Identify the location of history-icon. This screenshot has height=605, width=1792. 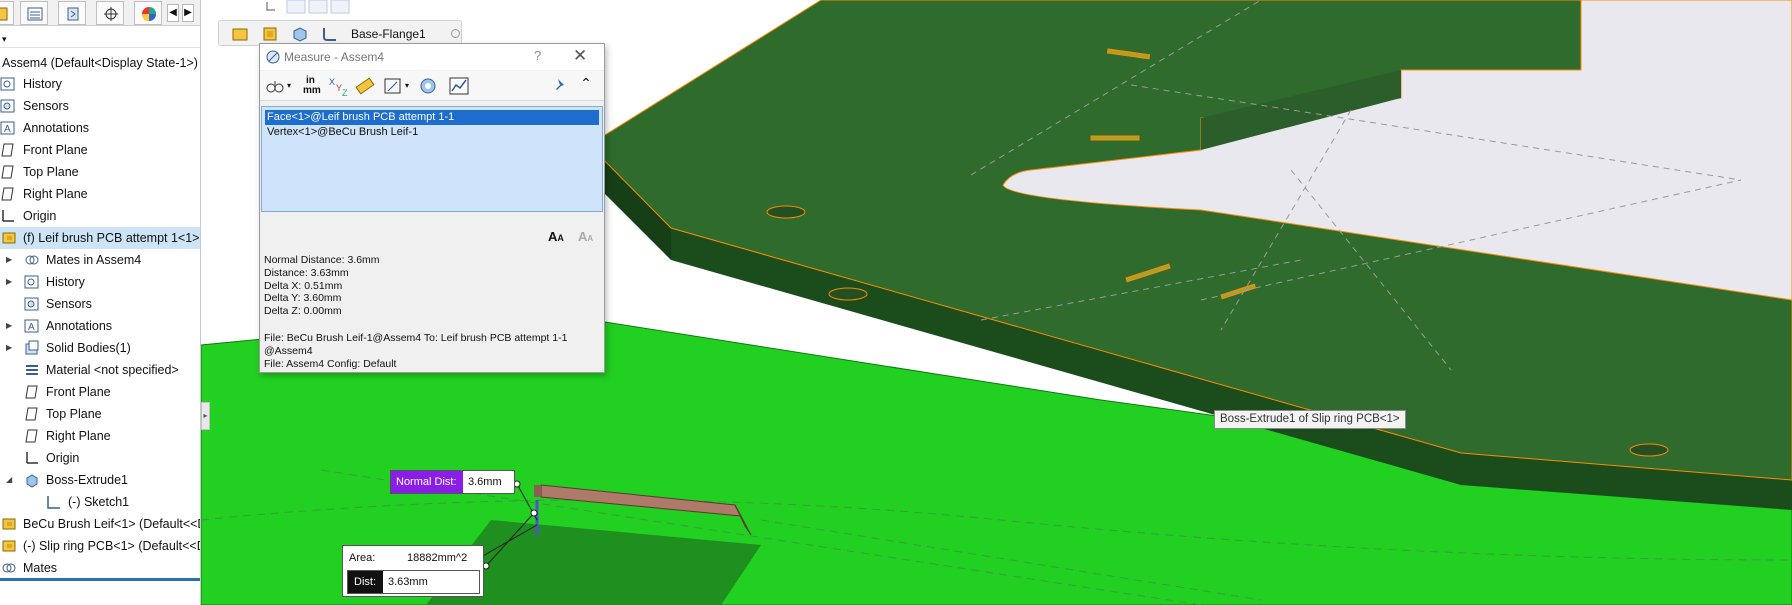
(31, 282).